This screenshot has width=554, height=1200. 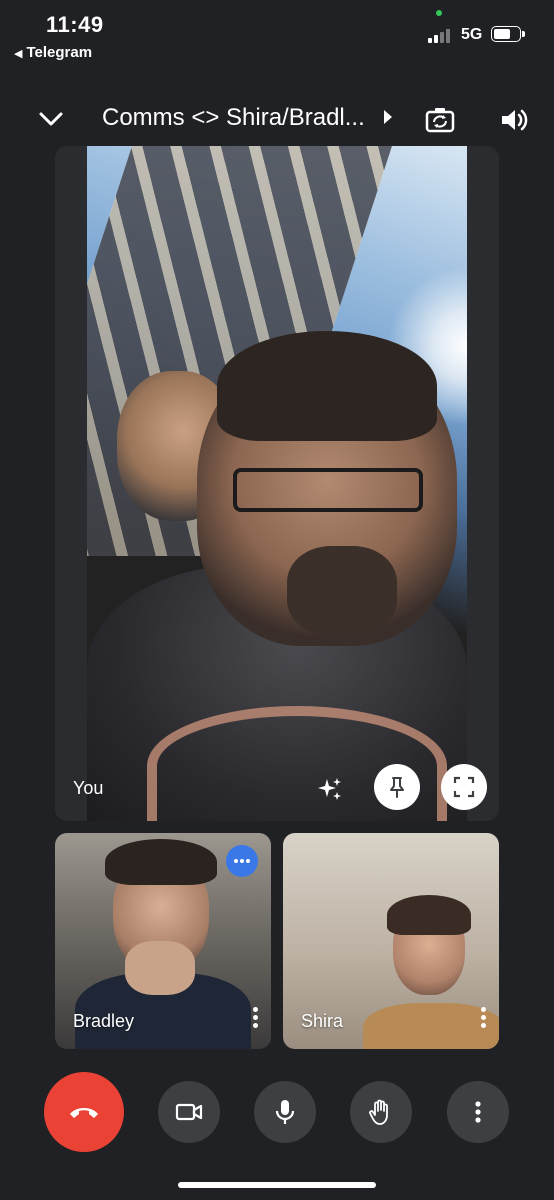 I want to click on signal-icon, so click(x=441, y=35).